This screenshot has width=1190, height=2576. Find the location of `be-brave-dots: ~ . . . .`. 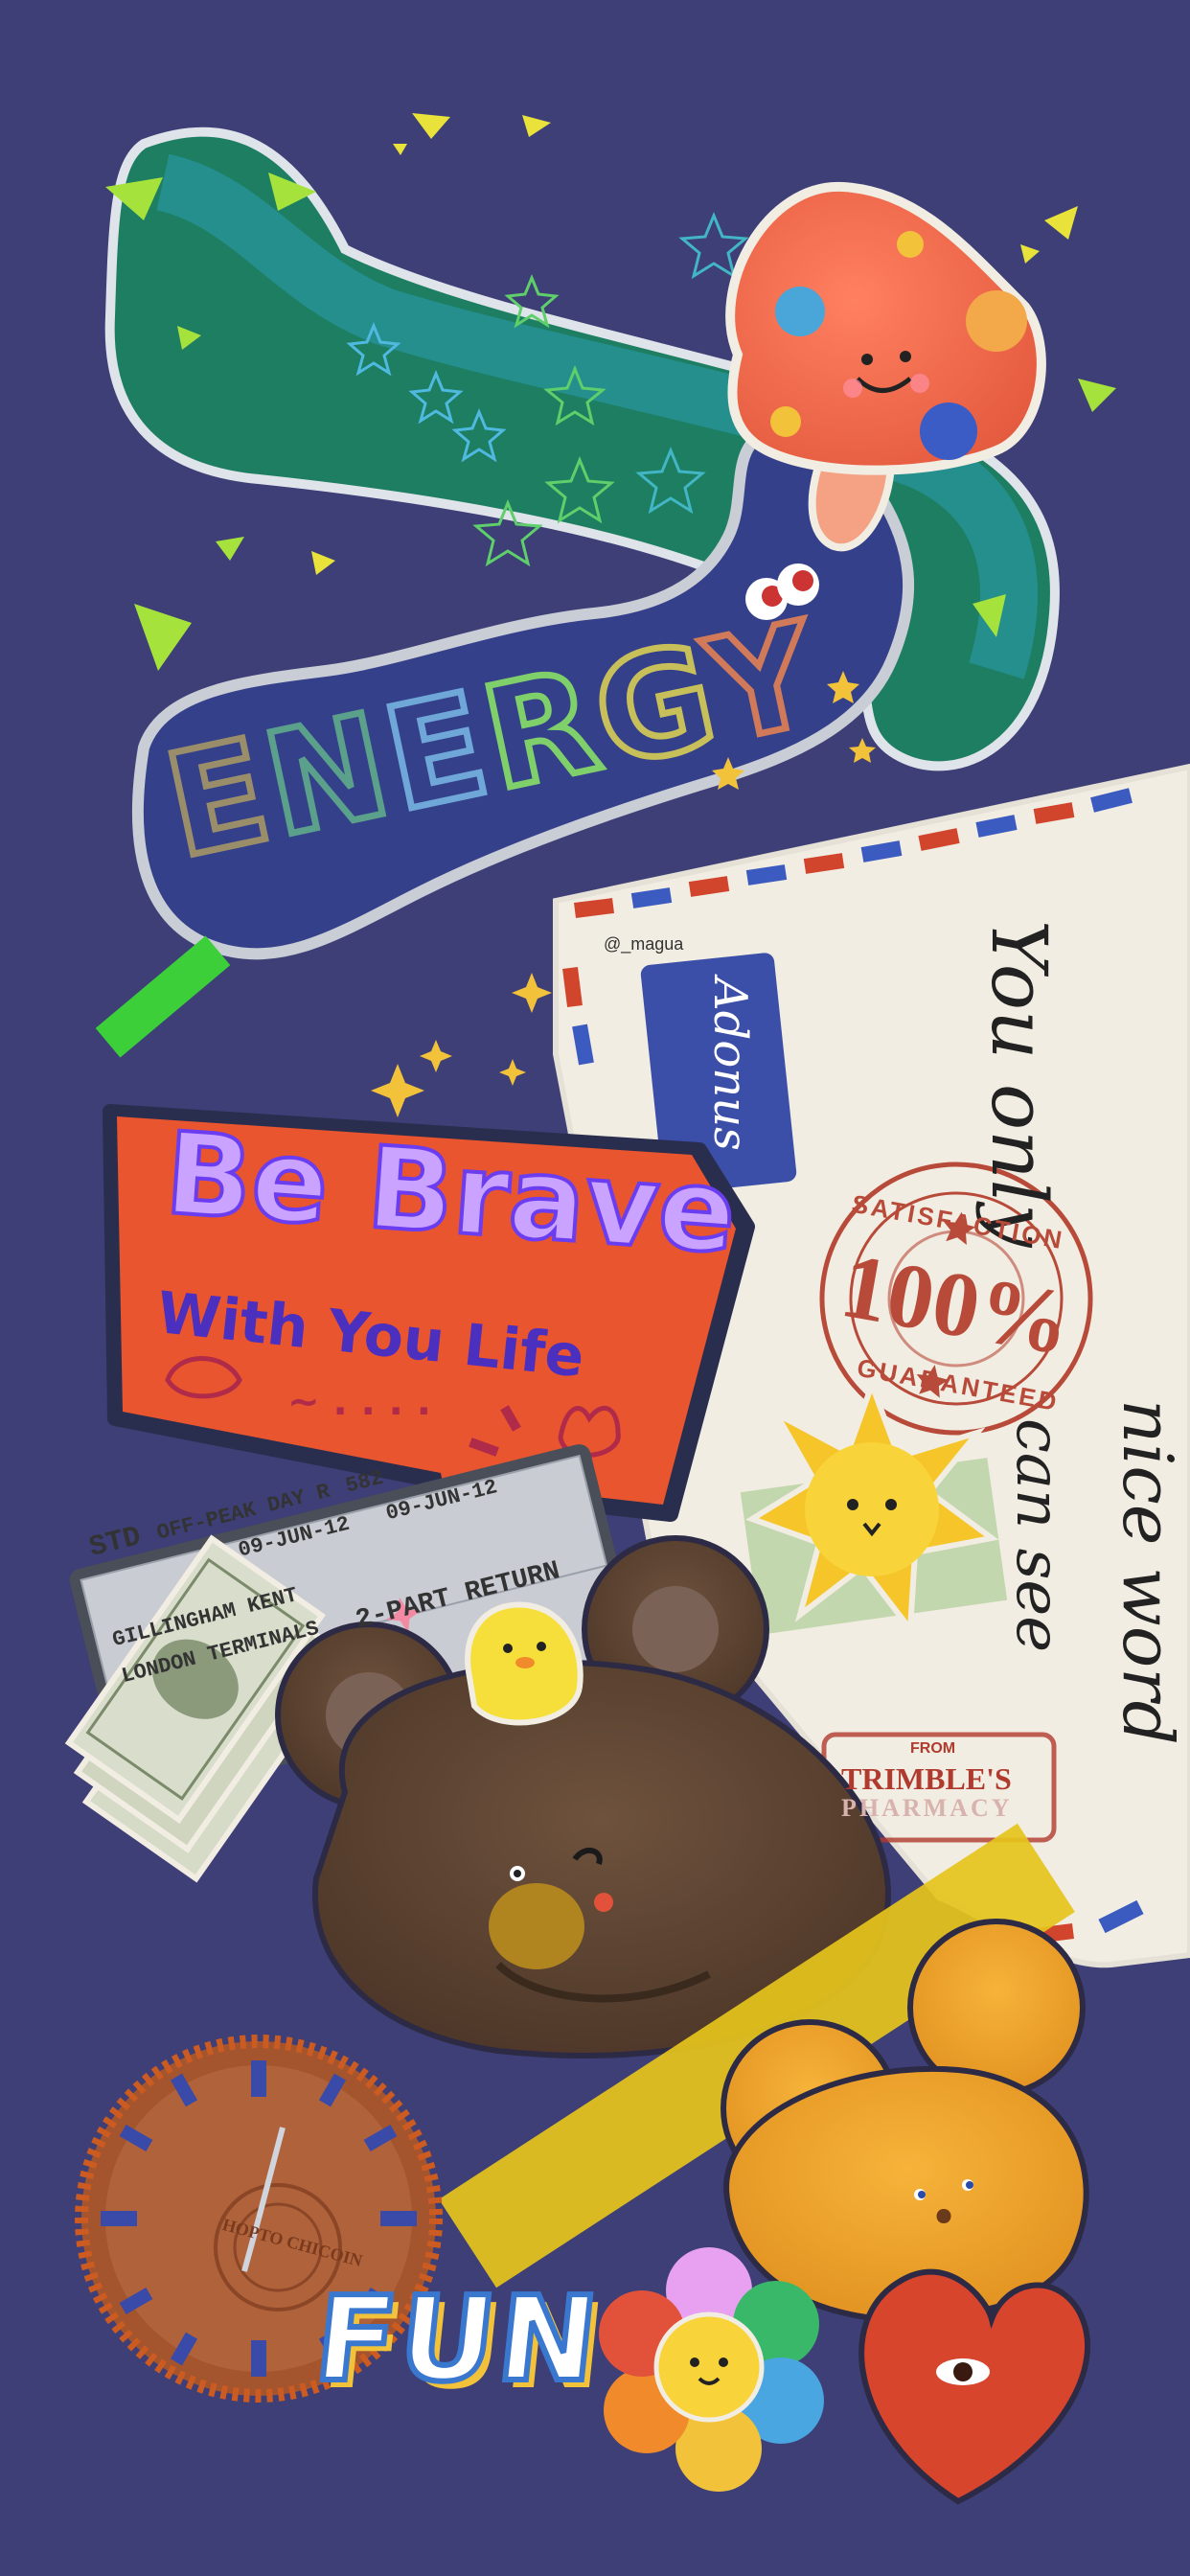

be-brave-dots: ~ . . . . is located at coordinates (359, 1402).